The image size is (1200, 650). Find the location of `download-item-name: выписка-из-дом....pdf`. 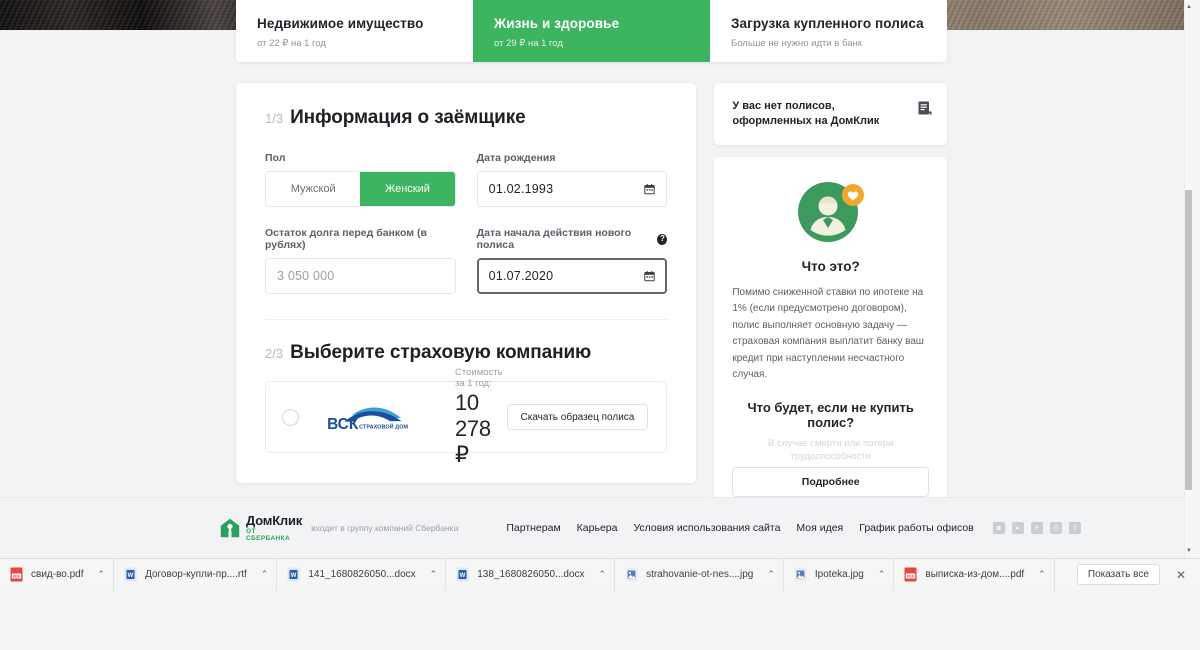

download-item-name: выписка-из-дом....pdf is located at coordinates (975, 574).